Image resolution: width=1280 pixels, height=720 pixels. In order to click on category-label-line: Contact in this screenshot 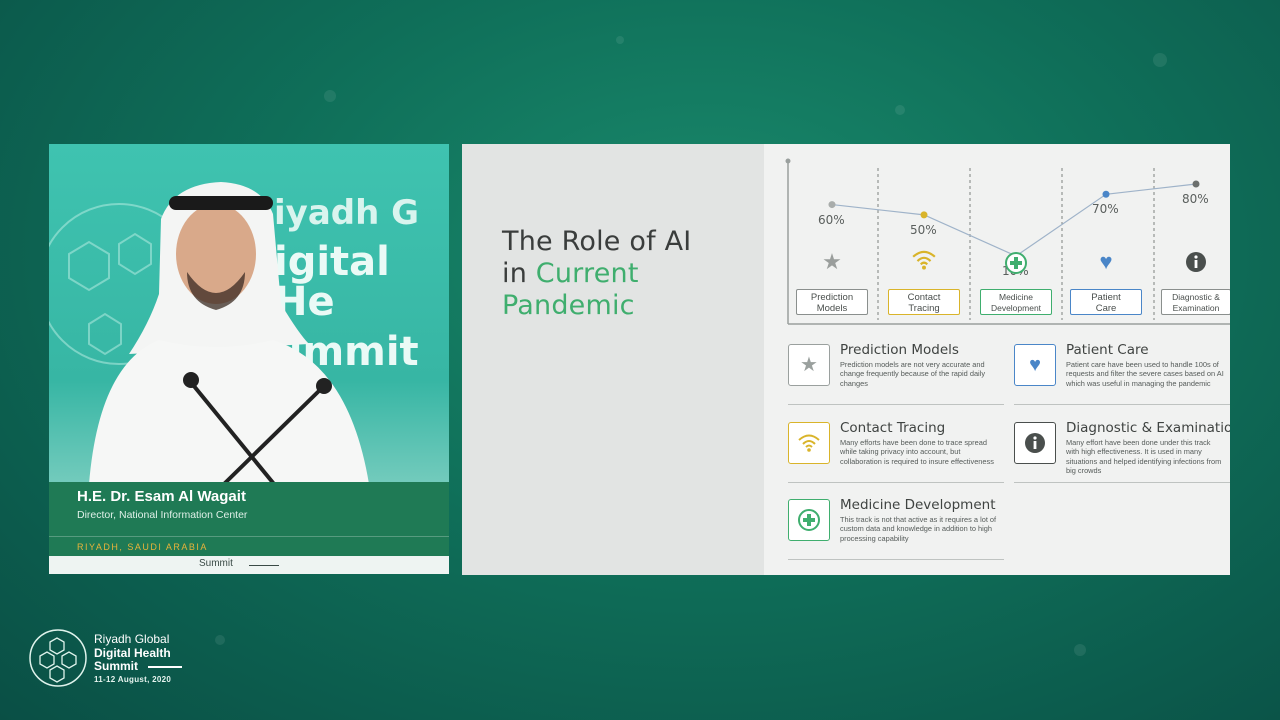, I will do `click(924, 297)`.